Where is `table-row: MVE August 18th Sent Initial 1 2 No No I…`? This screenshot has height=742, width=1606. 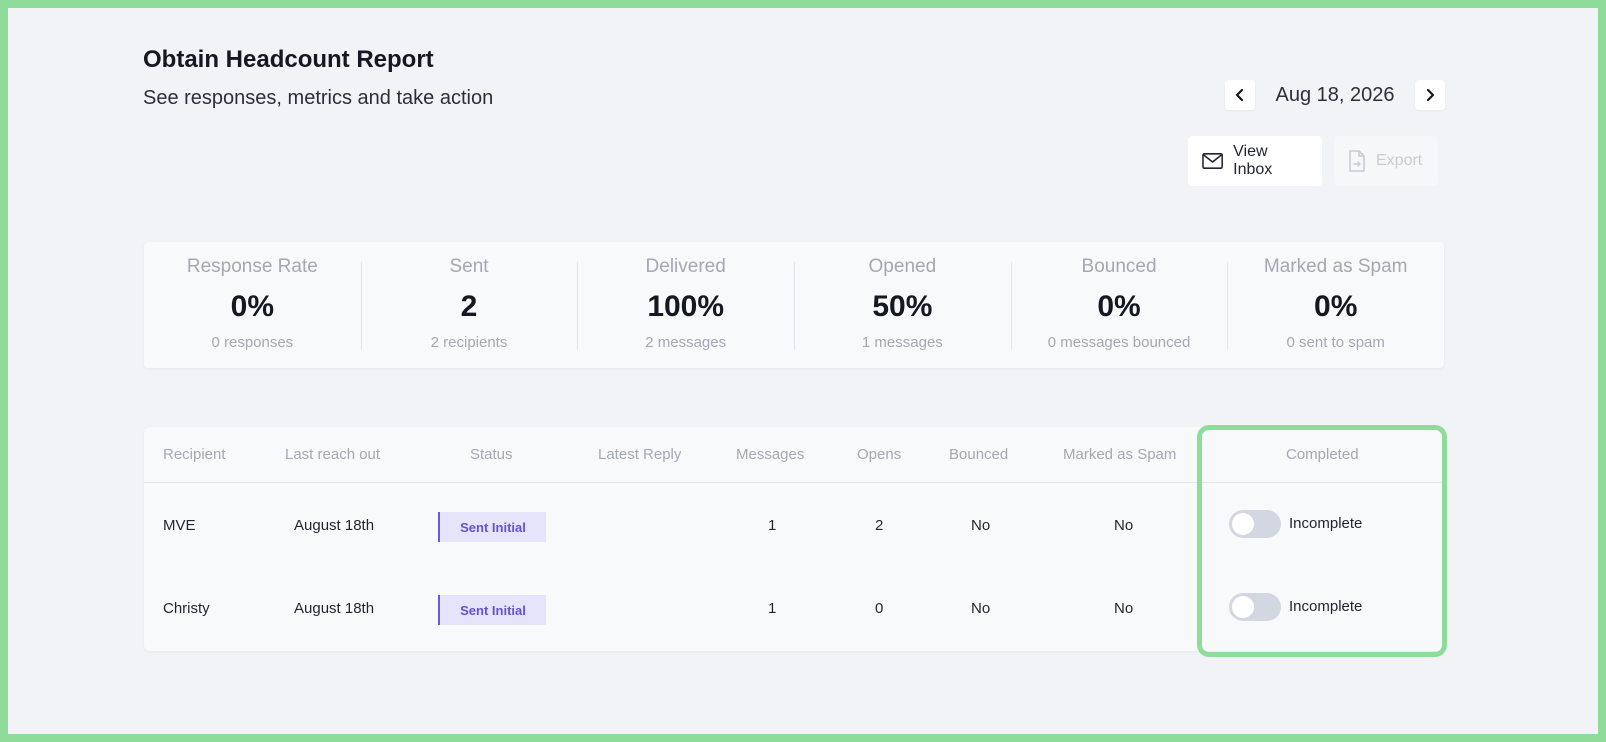 table-row: MVE August 18th Sent Initial 1 2 No No I… is located at coordinates (794, 526).